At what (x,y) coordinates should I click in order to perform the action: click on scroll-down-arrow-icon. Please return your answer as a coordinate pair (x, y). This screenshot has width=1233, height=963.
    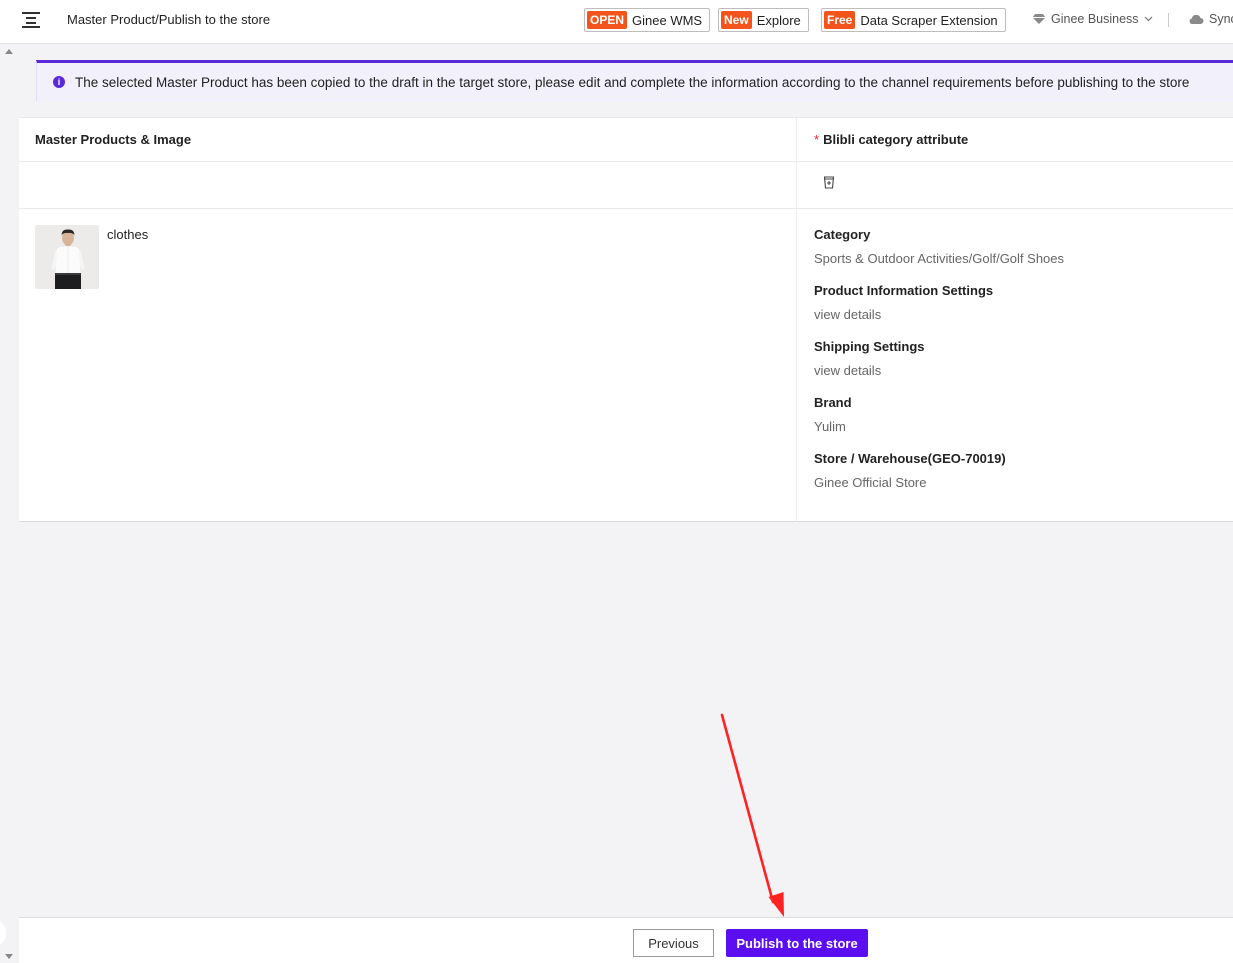
    Looking at the image, I should click on (9, 956).